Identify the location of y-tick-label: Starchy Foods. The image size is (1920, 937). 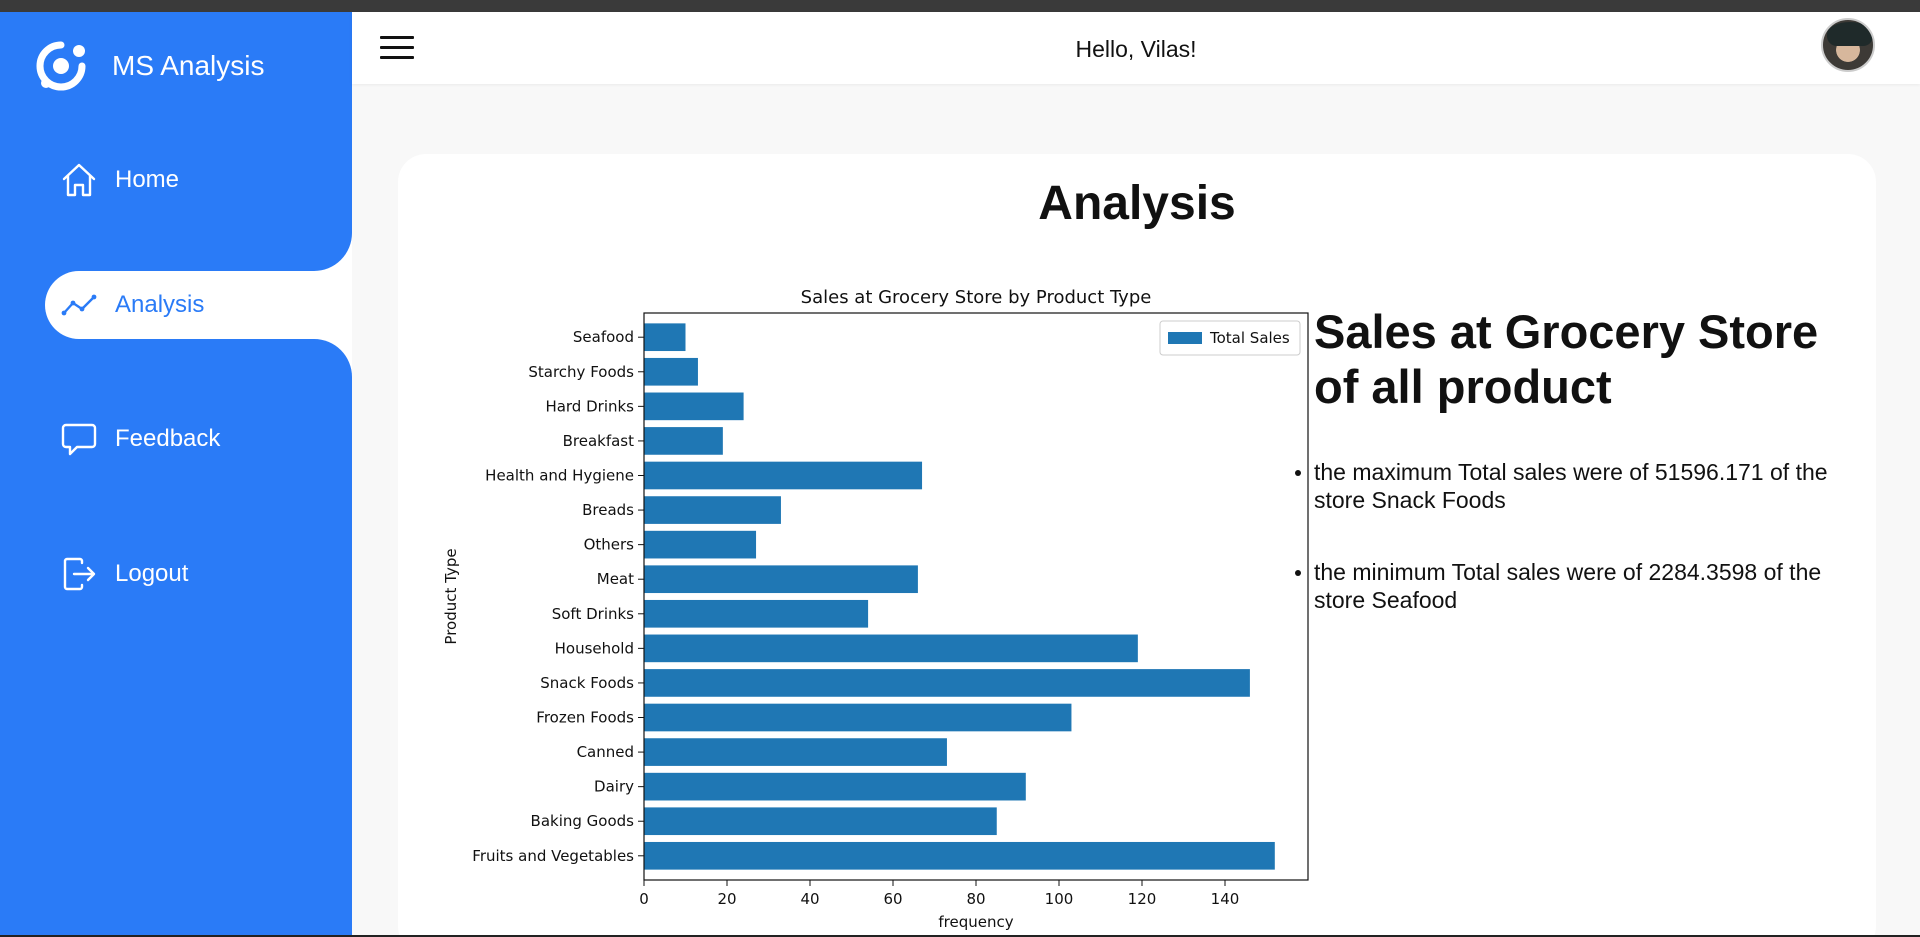
(581, 372).